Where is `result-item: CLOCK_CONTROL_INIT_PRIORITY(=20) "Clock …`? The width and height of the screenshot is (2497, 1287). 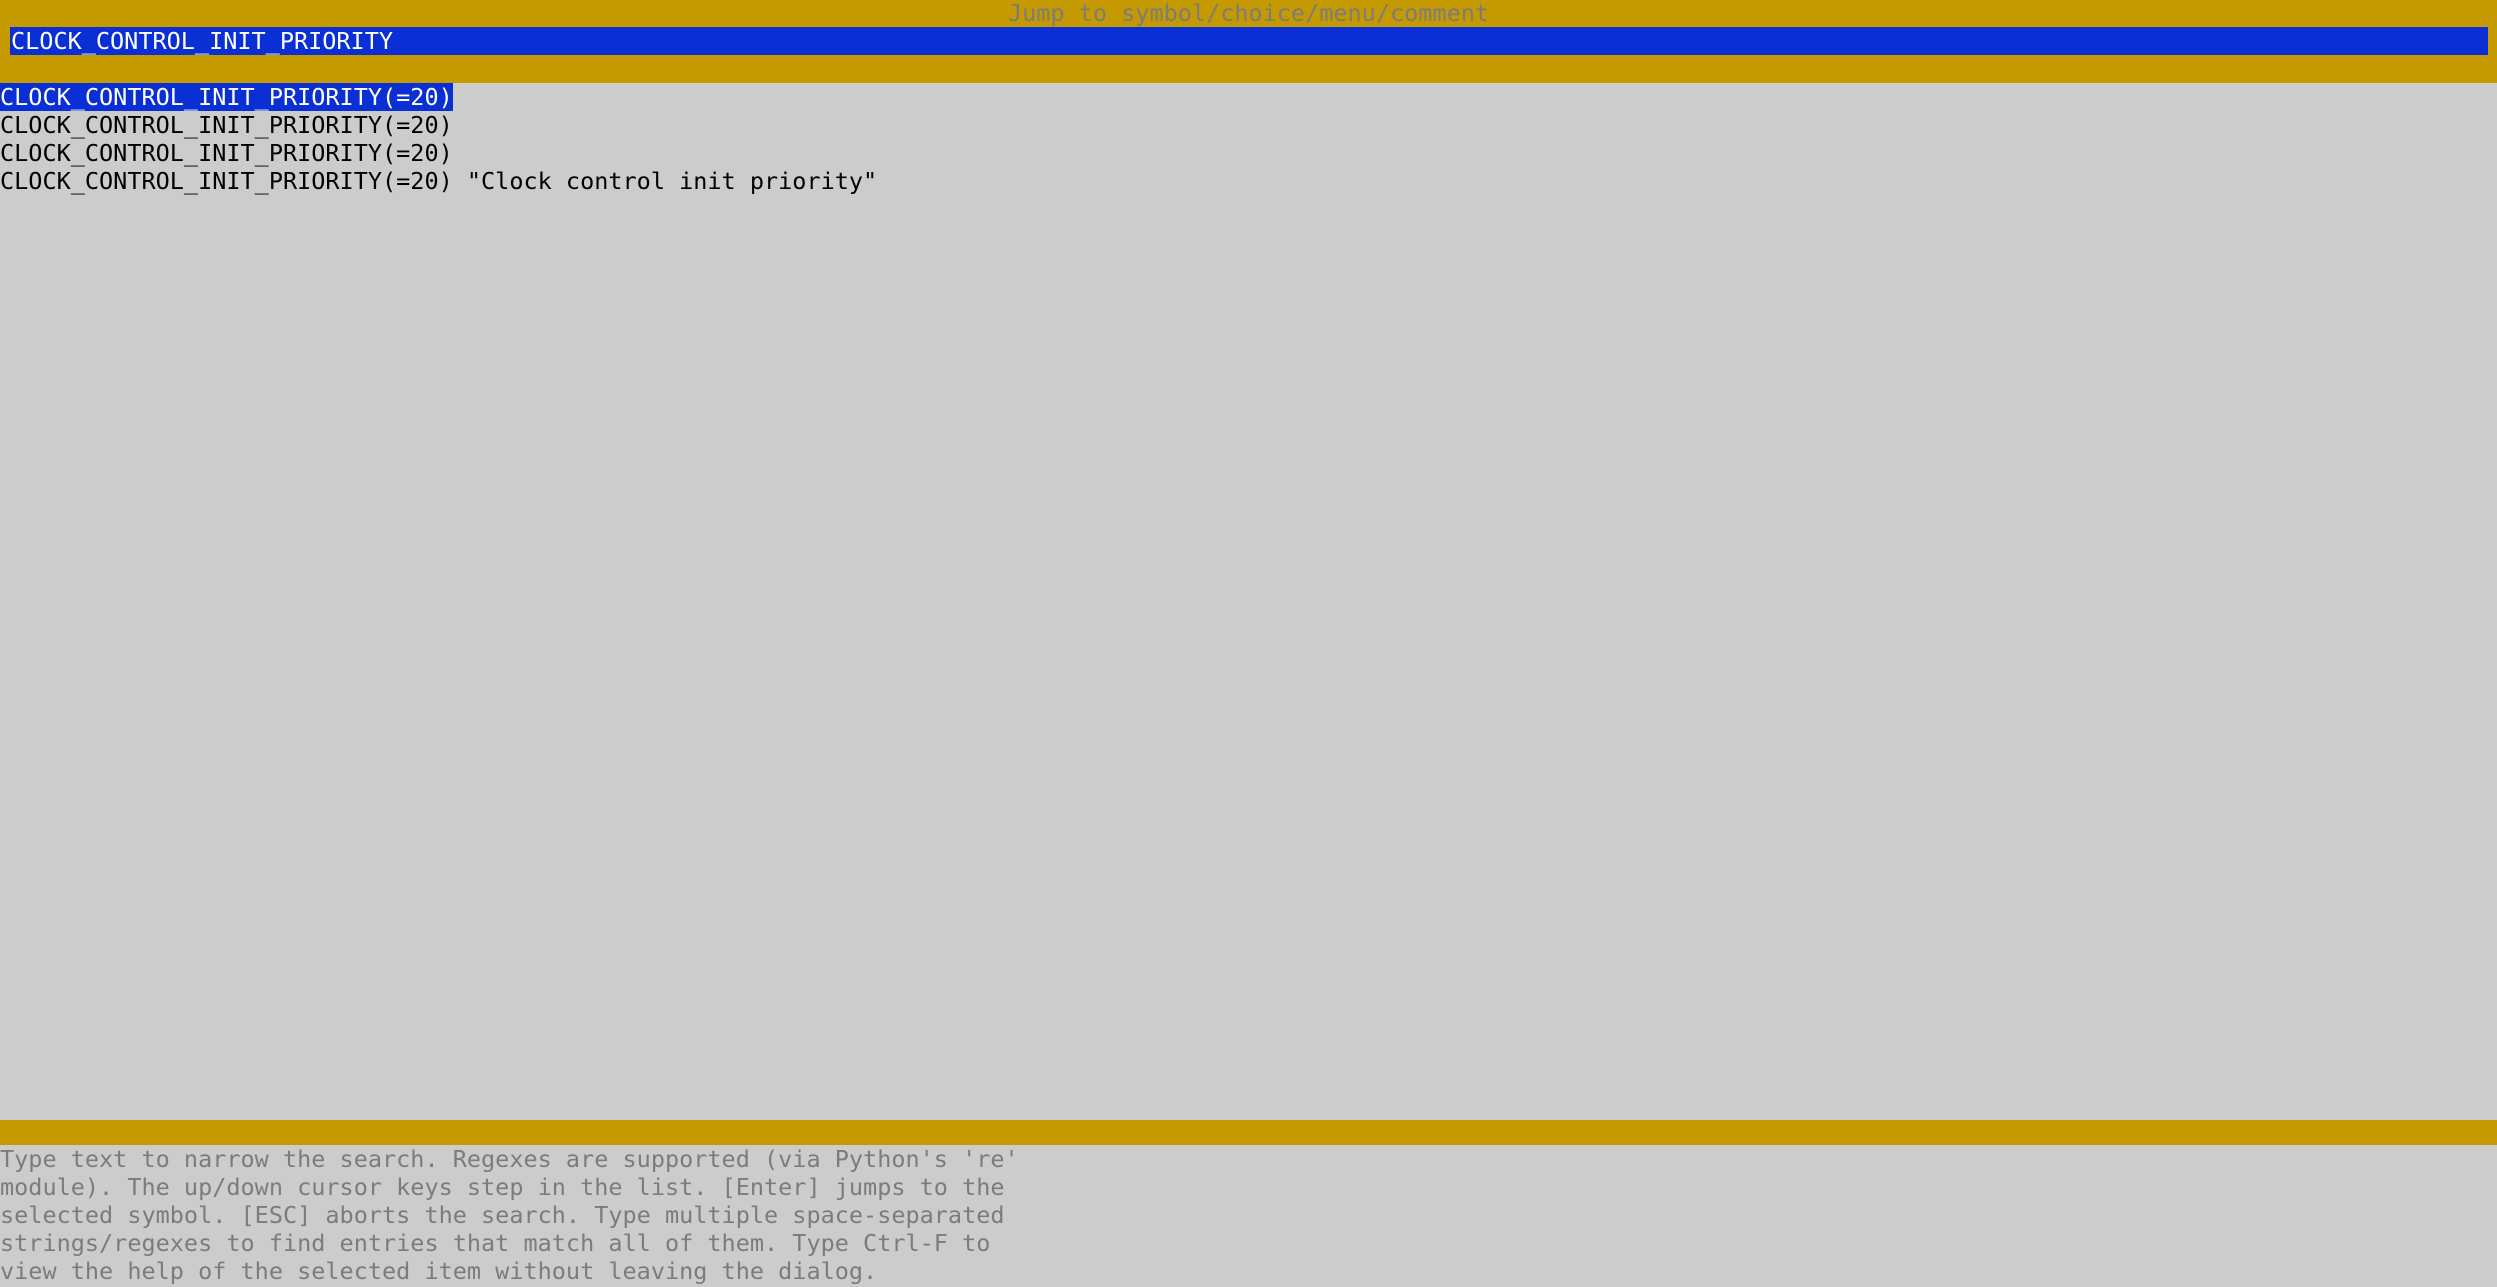 result-item: CLOCK_CONTROL_INIT_PRIORITY(=20) "Clock … is located at coordinates (438, 181).